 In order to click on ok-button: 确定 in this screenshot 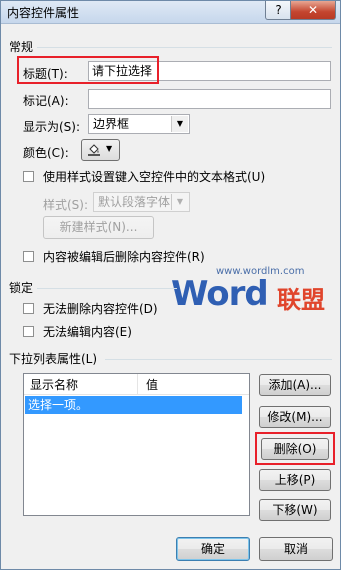, I will do `click(213, 549)`.